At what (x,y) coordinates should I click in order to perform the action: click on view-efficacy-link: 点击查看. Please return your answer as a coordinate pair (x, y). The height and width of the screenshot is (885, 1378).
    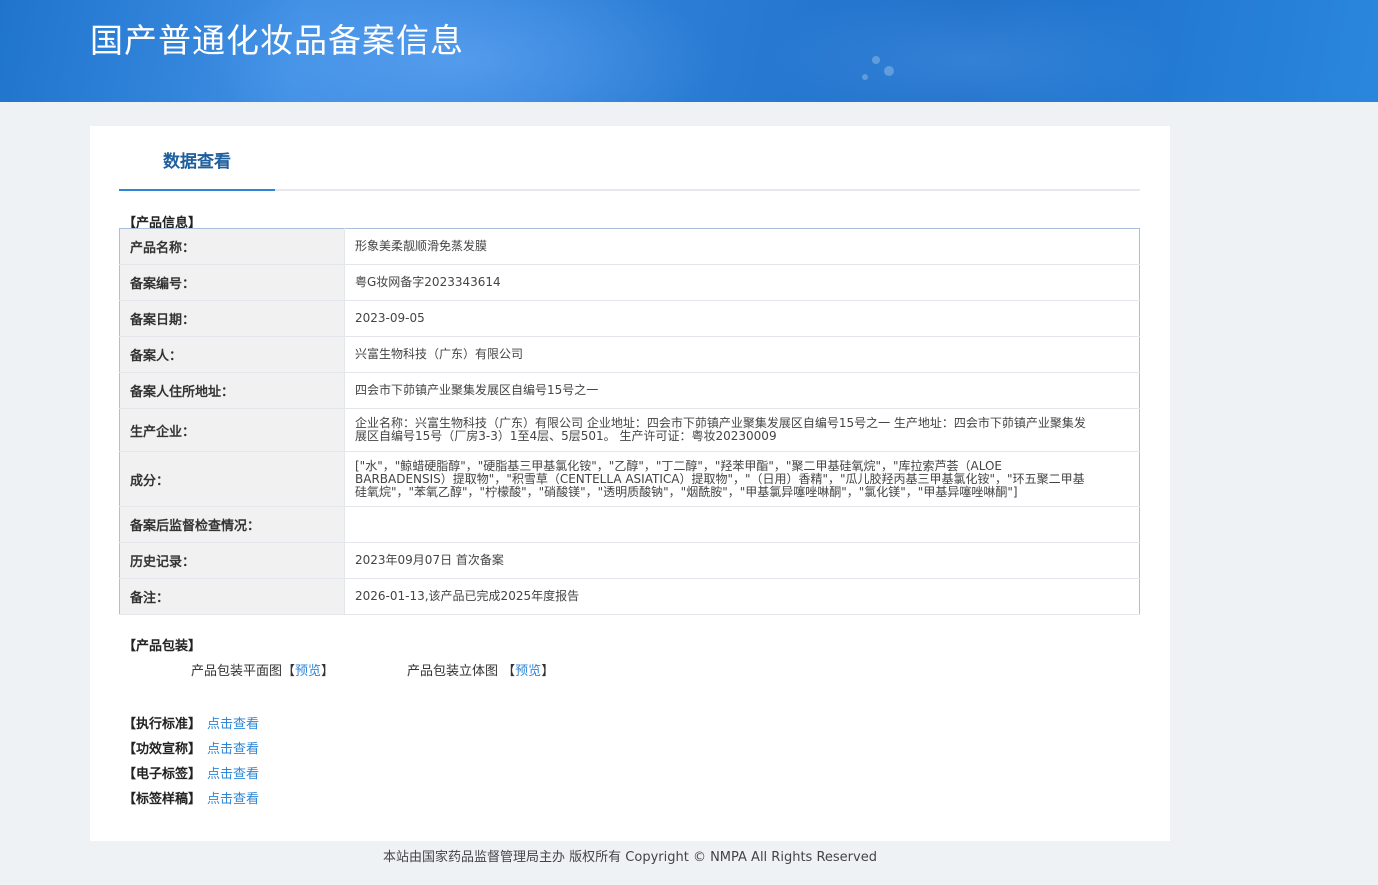
    Looking at the image, I should click on (233, 749).